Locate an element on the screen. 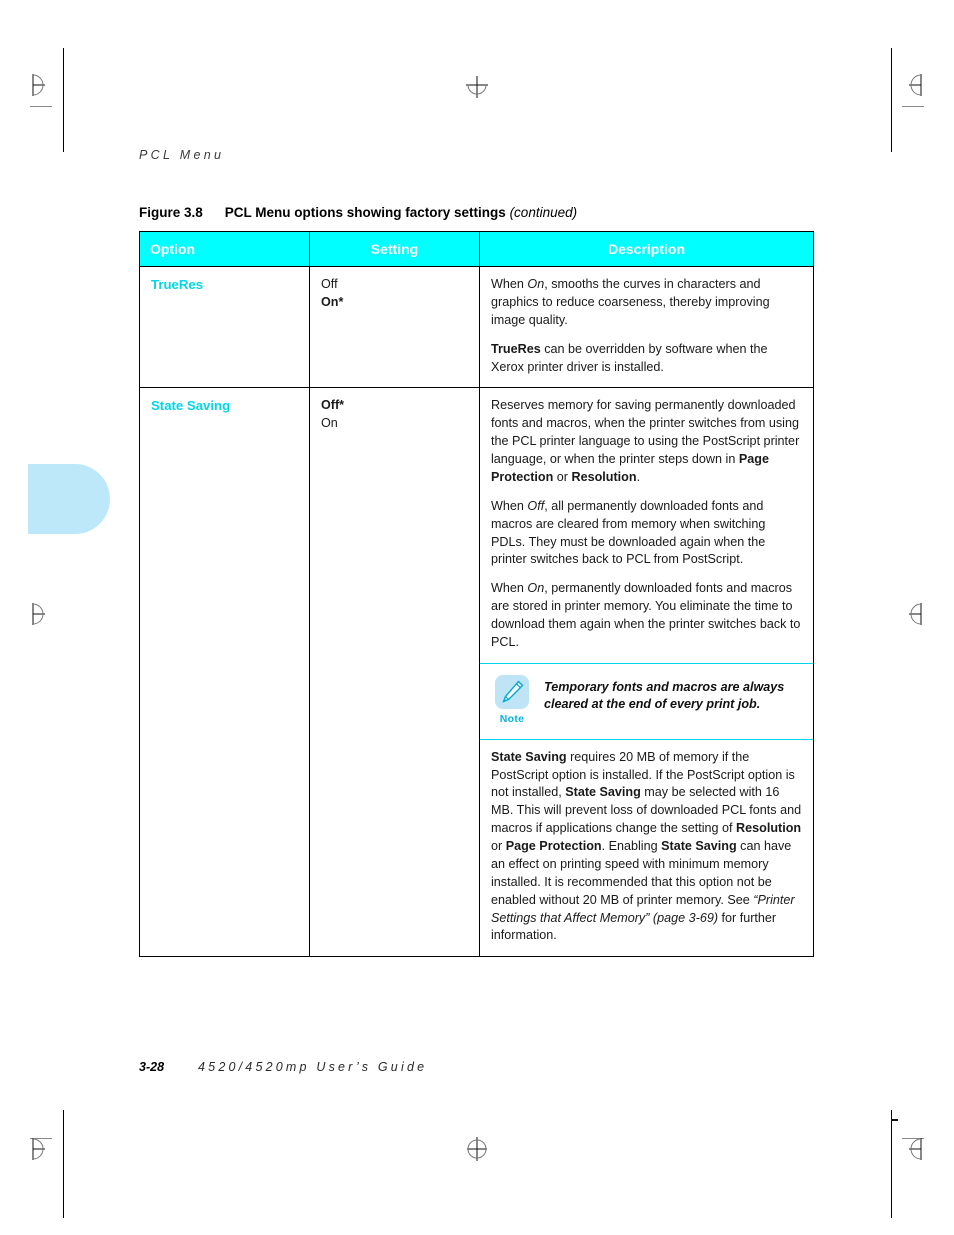 The height and width of the screenshot is (1235, 954). note-label: Note is located at coordinates (512, 718).